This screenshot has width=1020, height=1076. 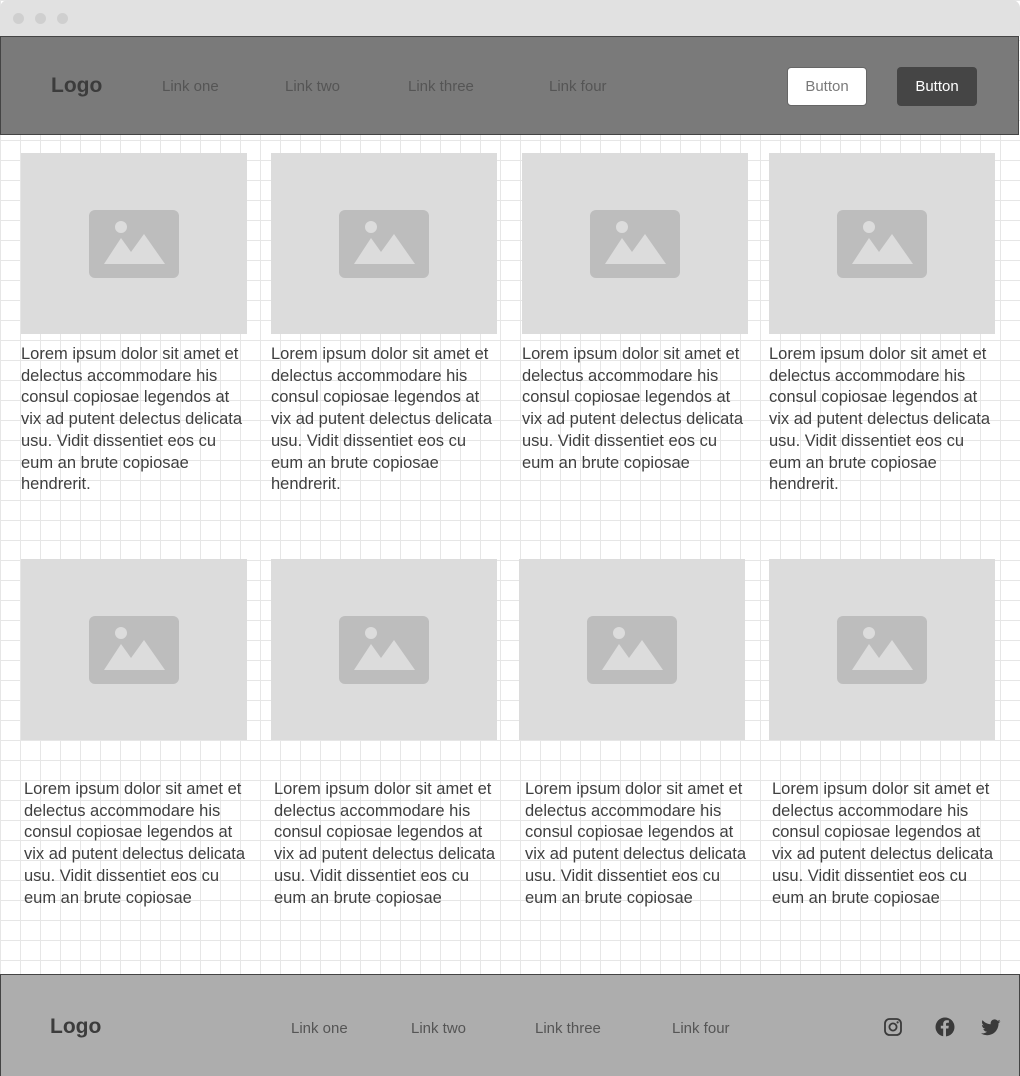 I want to click on window-maximize-dot, so click(x=62, y=18).